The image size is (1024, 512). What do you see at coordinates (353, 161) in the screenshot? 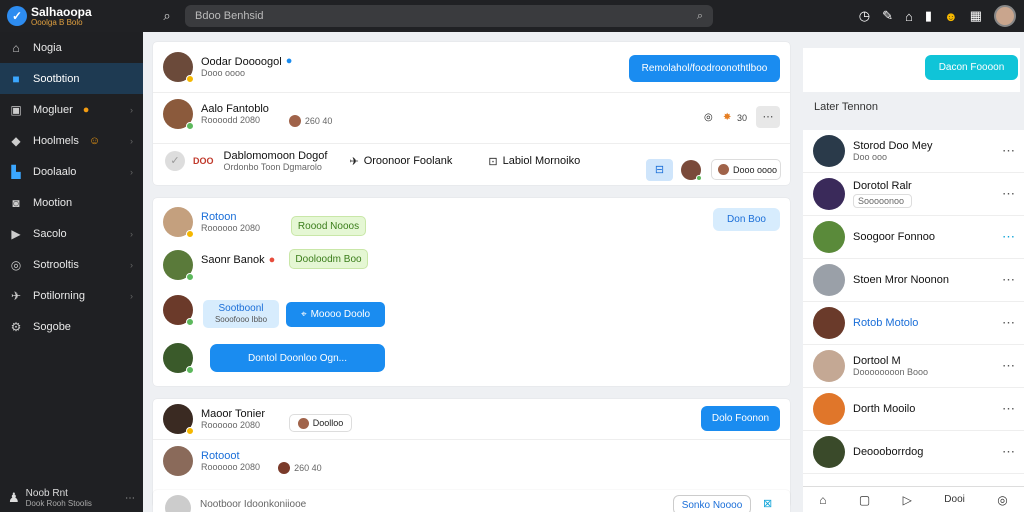
I see `send-icon: ✈` at bounding box center [353, 161].